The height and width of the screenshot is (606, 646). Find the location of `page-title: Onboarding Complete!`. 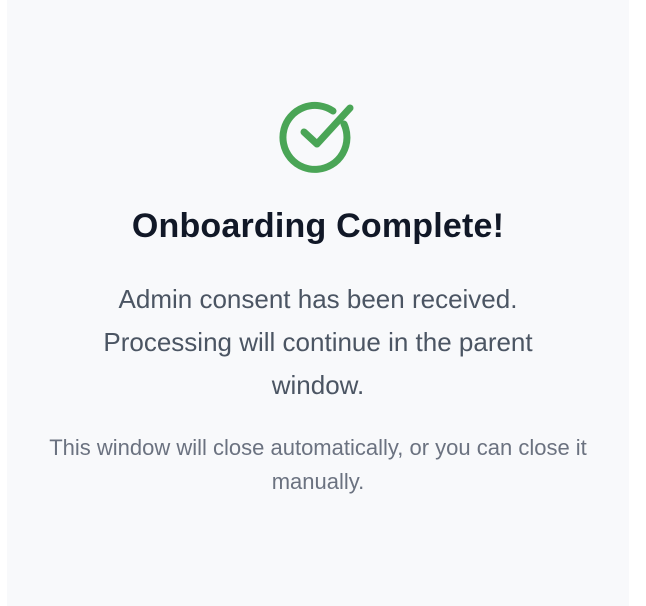

page-title: Onboarding Complete! is located at coordinates (318, 226).